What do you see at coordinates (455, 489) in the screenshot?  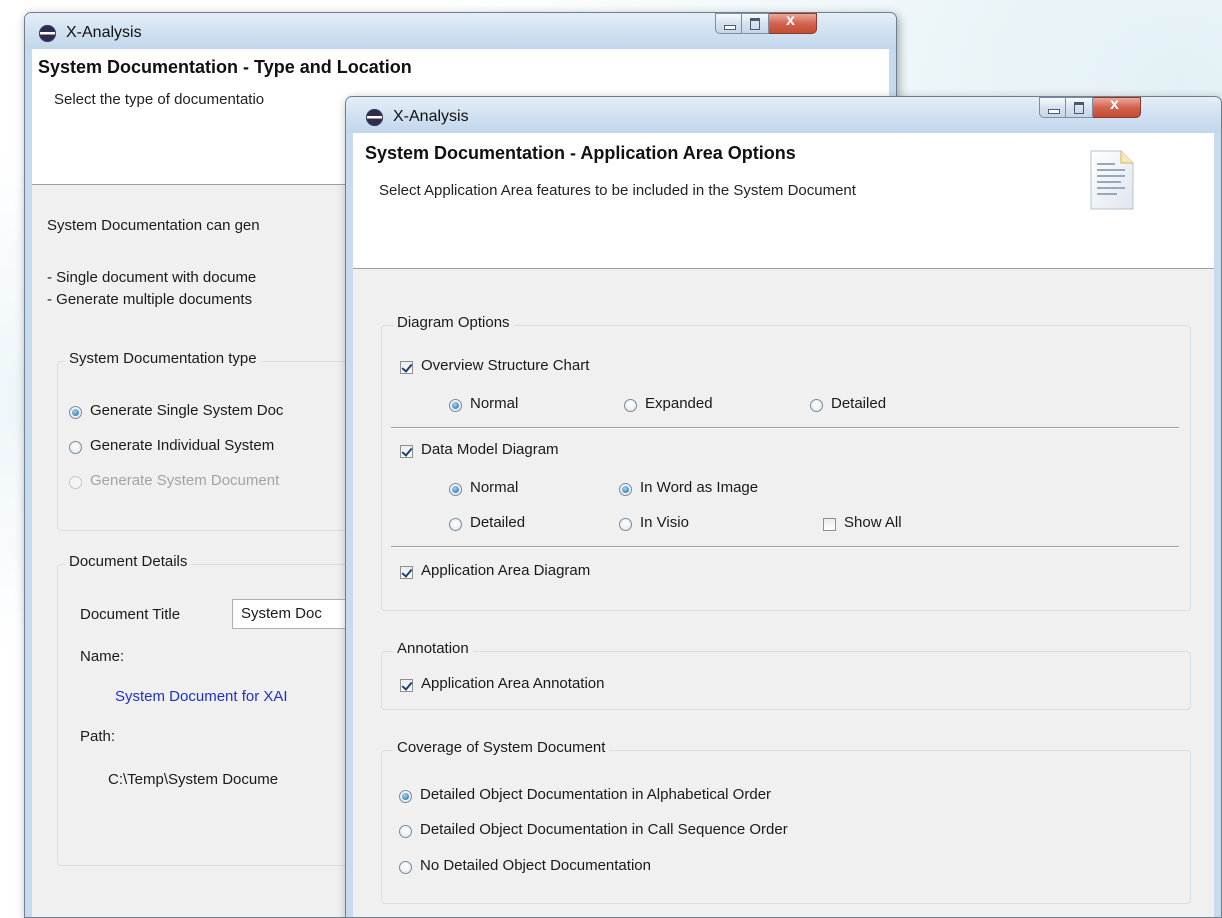 I see `data-model-radio-normal` at bounding box center [455, 489].